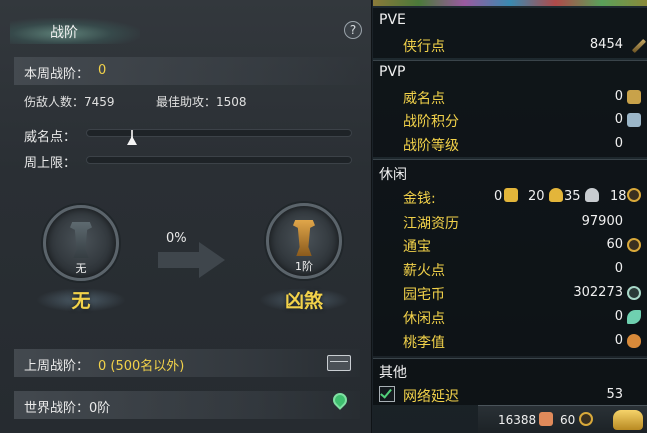 The height and width of the screenshot is (433, 647). I want to click on jianghu-exp-value: 97900, so click(602, 221).